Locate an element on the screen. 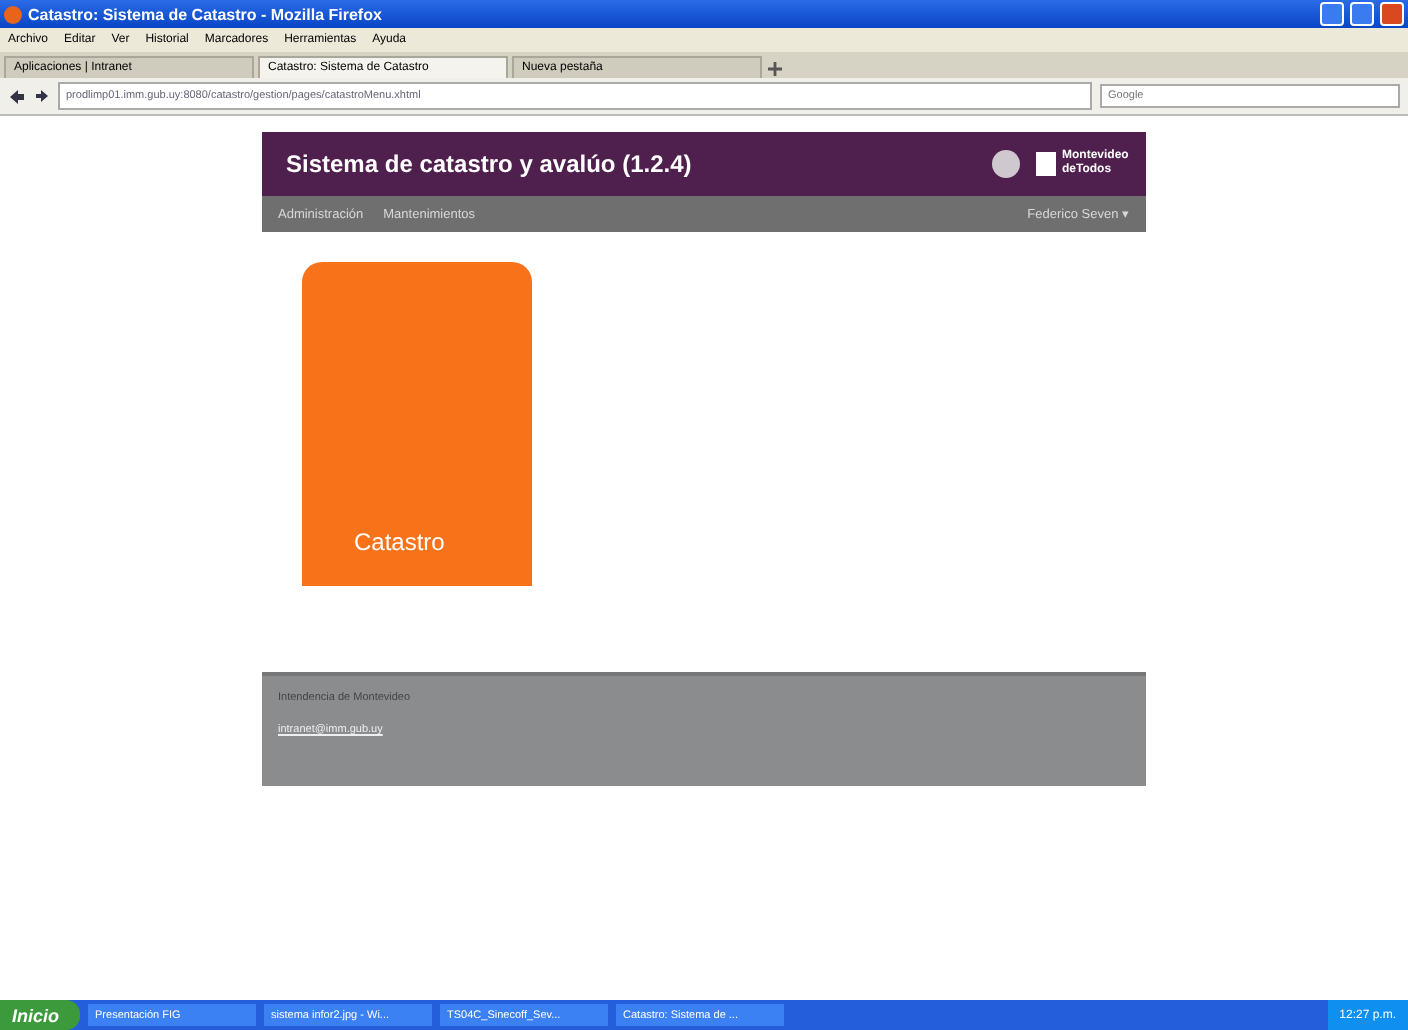 The image size is (1408, 1030). maximize-button is located at coordinates (1362, 14).